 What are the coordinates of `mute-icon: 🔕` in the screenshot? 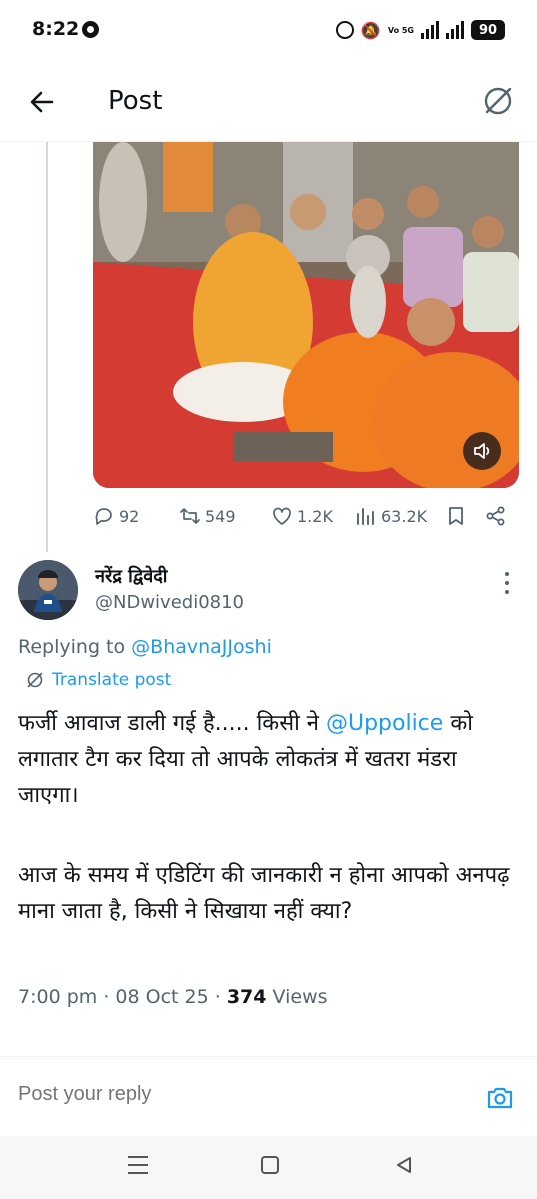 It's located at (370, 30).